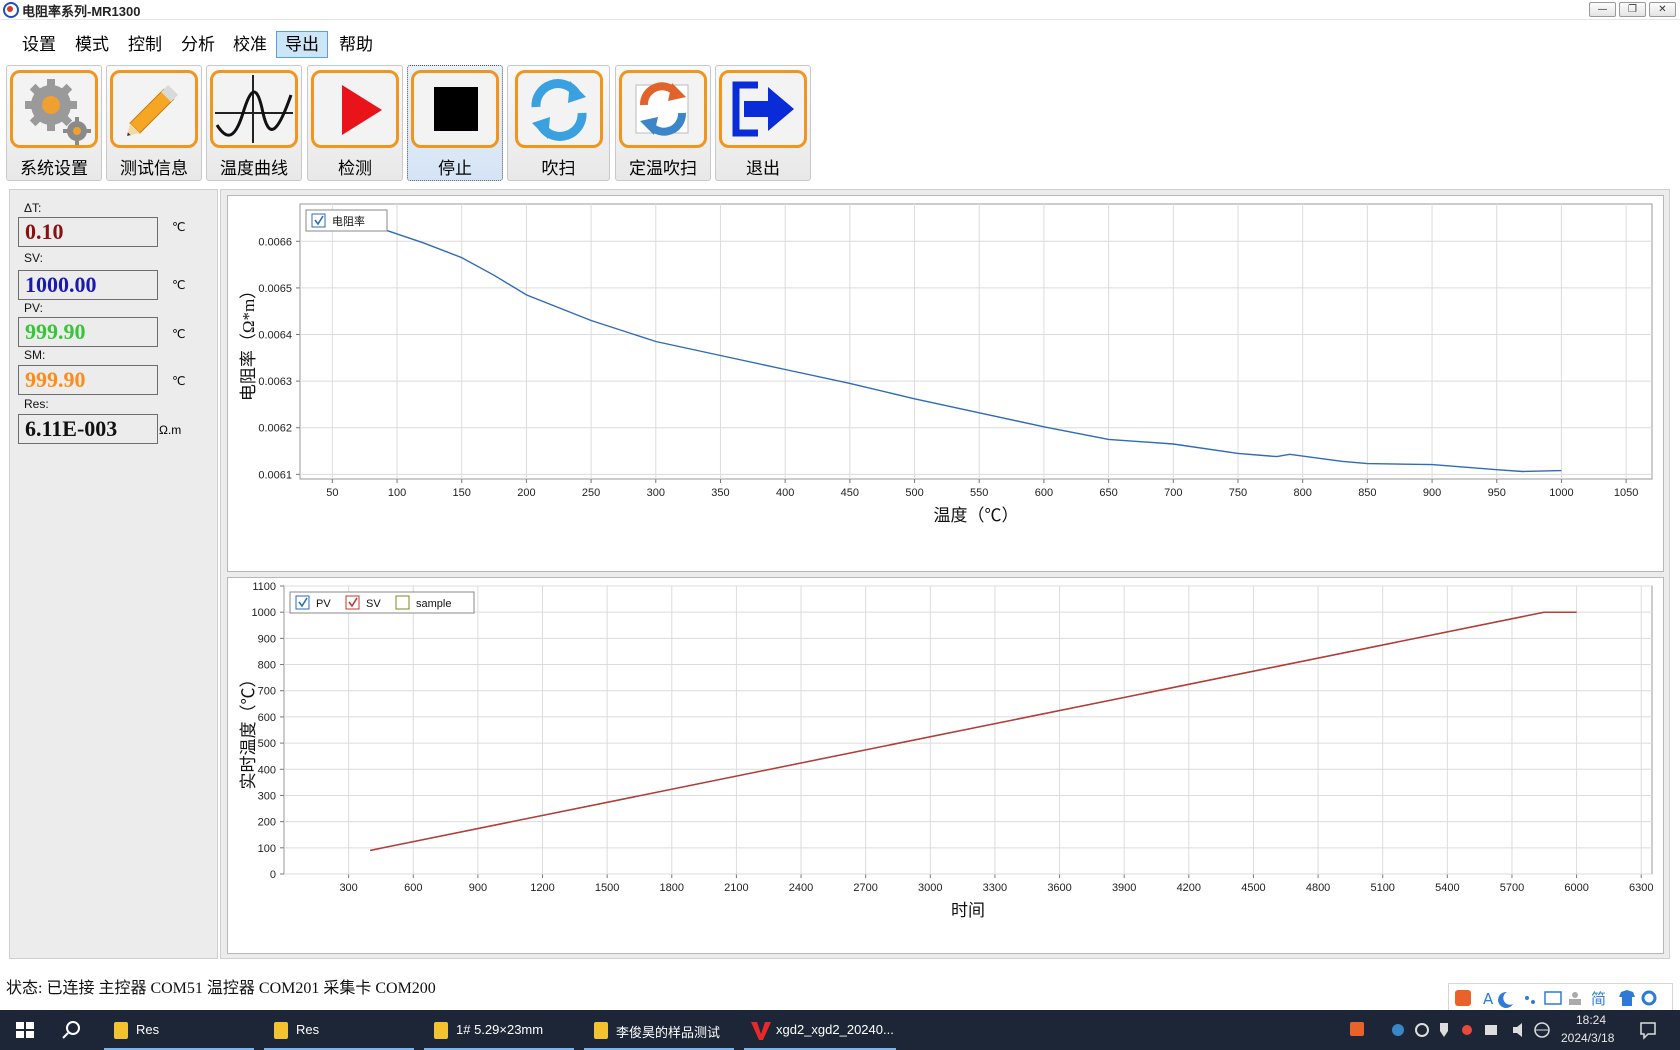 The image size is (1680, 1050). What do you see at coordinates (302, 44) in the screenshot?
I see `menu-export: 导出` at bounding box center [302, 44].